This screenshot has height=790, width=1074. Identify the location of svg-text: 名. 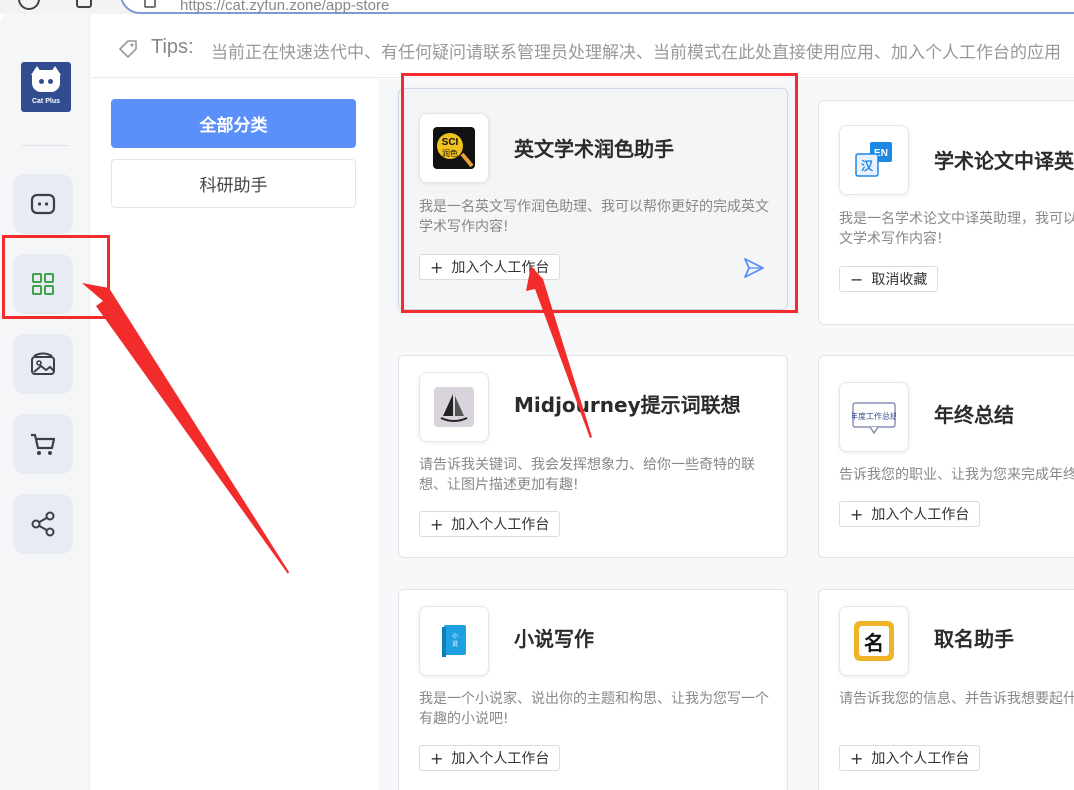
(874, 643).